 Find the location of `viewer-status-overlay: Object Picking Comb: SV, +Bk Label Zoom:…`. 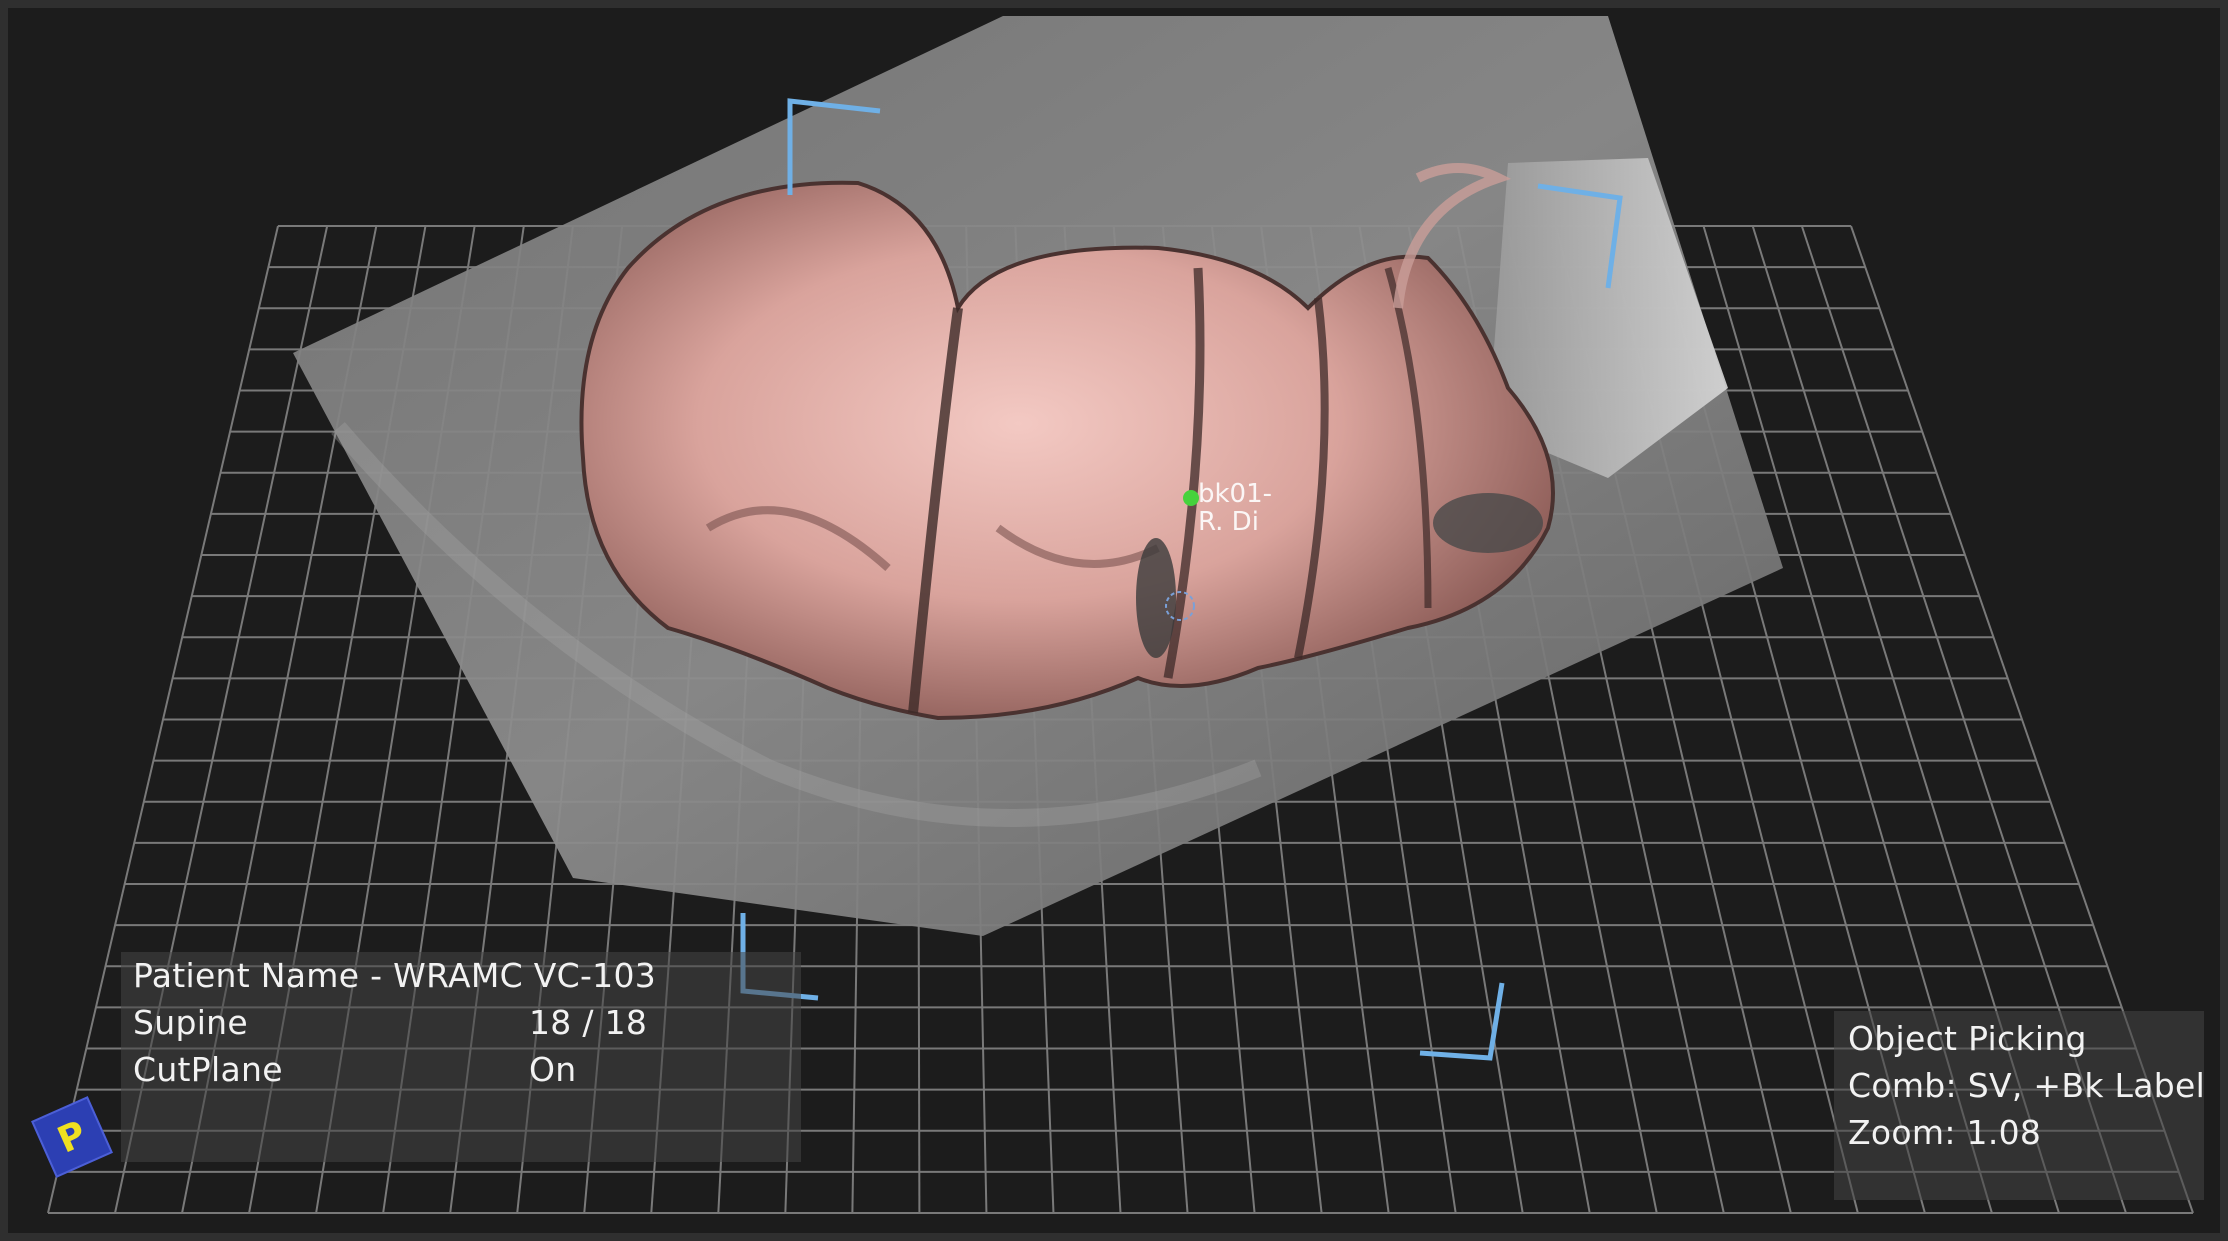

viewer-status-overlay: Object Picking Comb: SV, +Bk Label Zoom:… is located at coordinates (2020, 1105).